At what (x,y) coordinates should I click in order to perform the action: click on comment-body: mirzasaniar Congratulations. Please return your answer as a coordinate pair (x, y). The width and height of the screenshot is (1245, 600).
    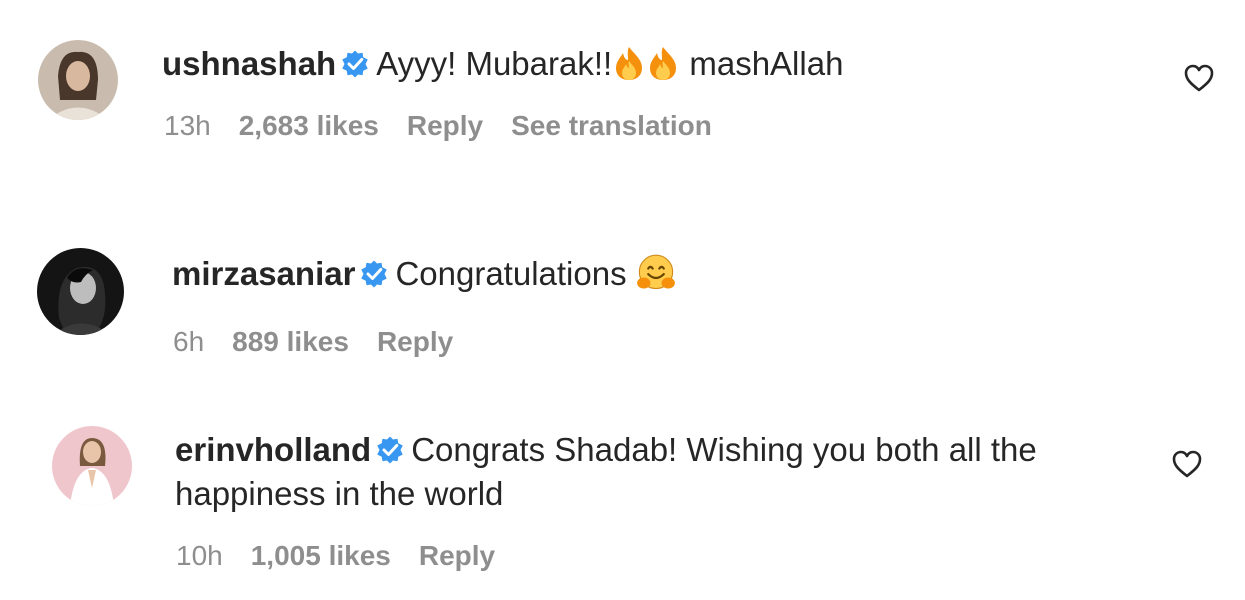
    Looking at the image, I should click on (424, 274).